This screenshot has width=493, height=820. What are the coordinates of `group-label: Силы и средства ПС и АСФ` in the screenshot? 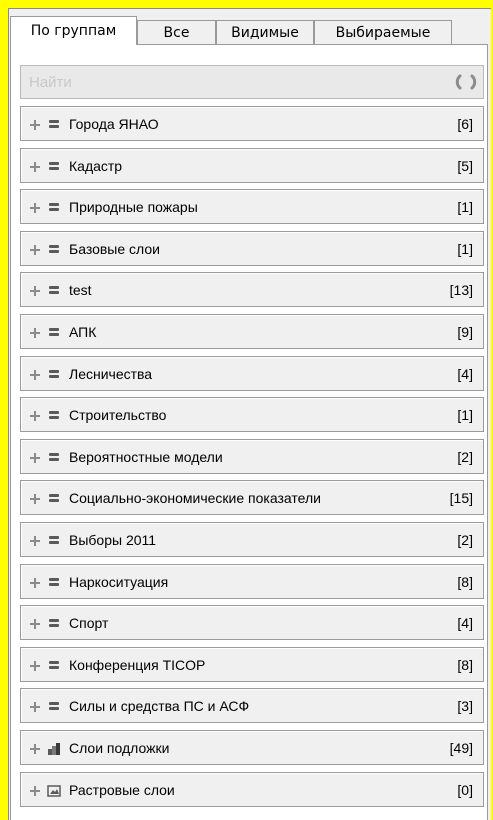 It's located at (159, 706).